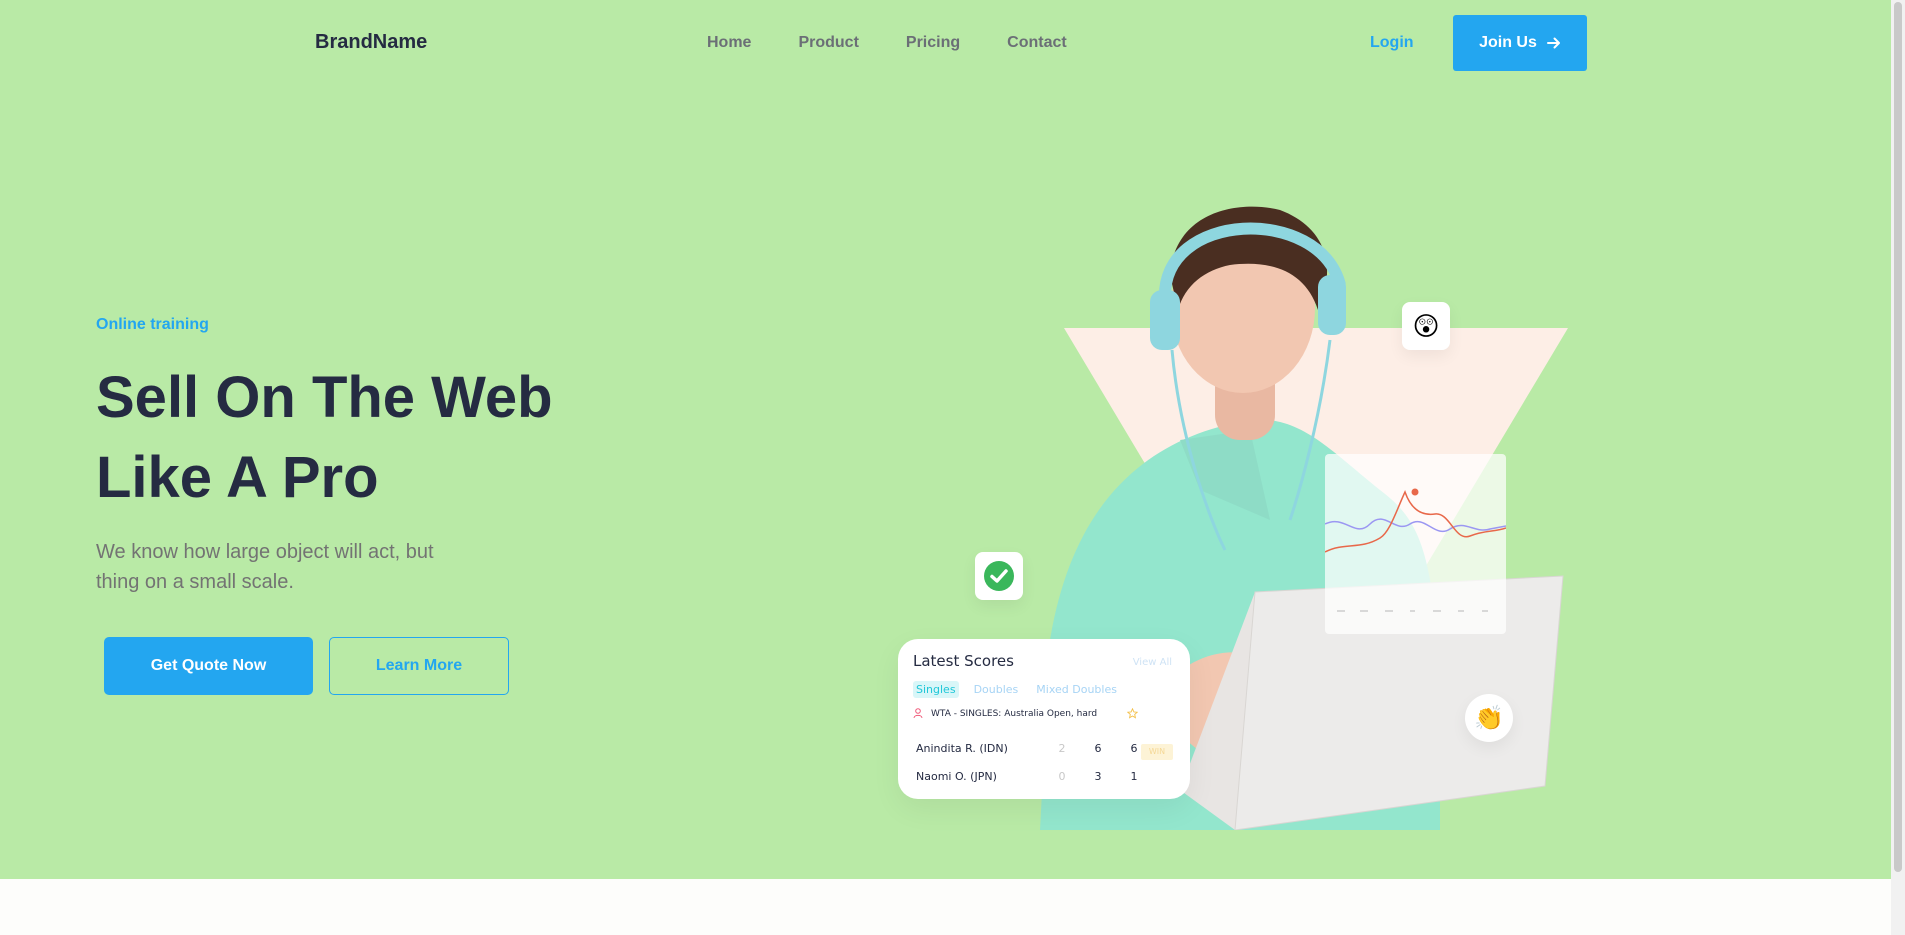 This screenshot has width=1905, height=935. I want to click on hero-eyebrow: Online training, so click(152, 324).